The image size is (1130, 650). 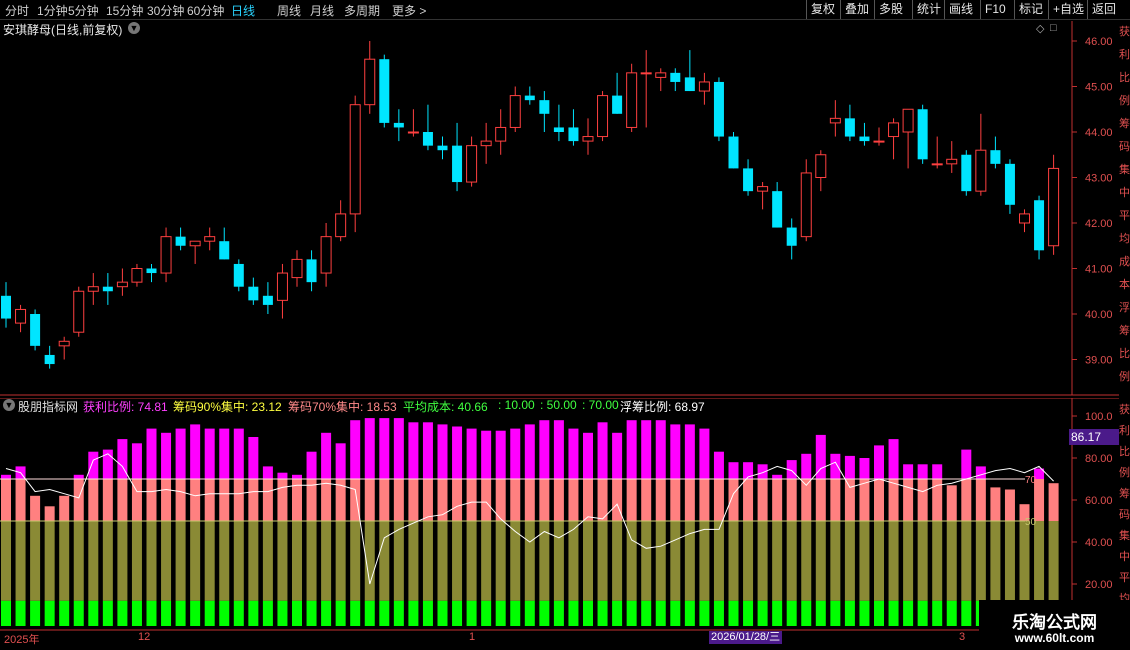 I want to click on period-tab-6: 日线, so click(x=243, y=10).